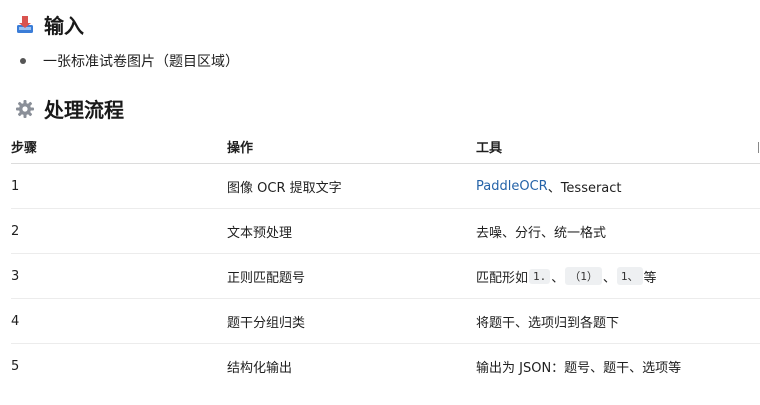  What do you see at coordinates (512, 186) in the screenshot?
I see `paddleocr-link: PaddleOCR` at bounding box center [512, 186].